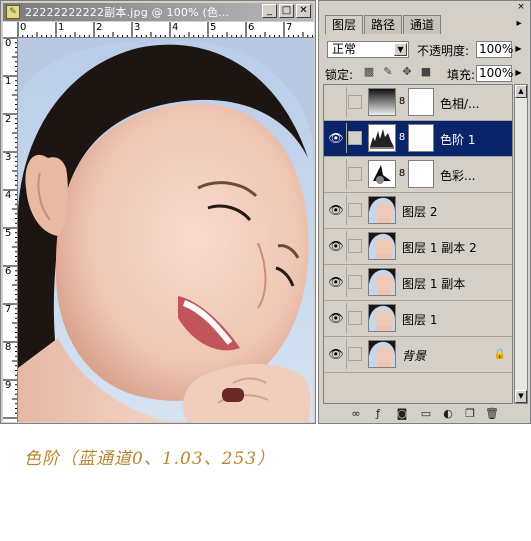 The width and height of the screenshot is (531, 541). I want to click on layer-name: 图层 1 副本 2, so click(439, 248).